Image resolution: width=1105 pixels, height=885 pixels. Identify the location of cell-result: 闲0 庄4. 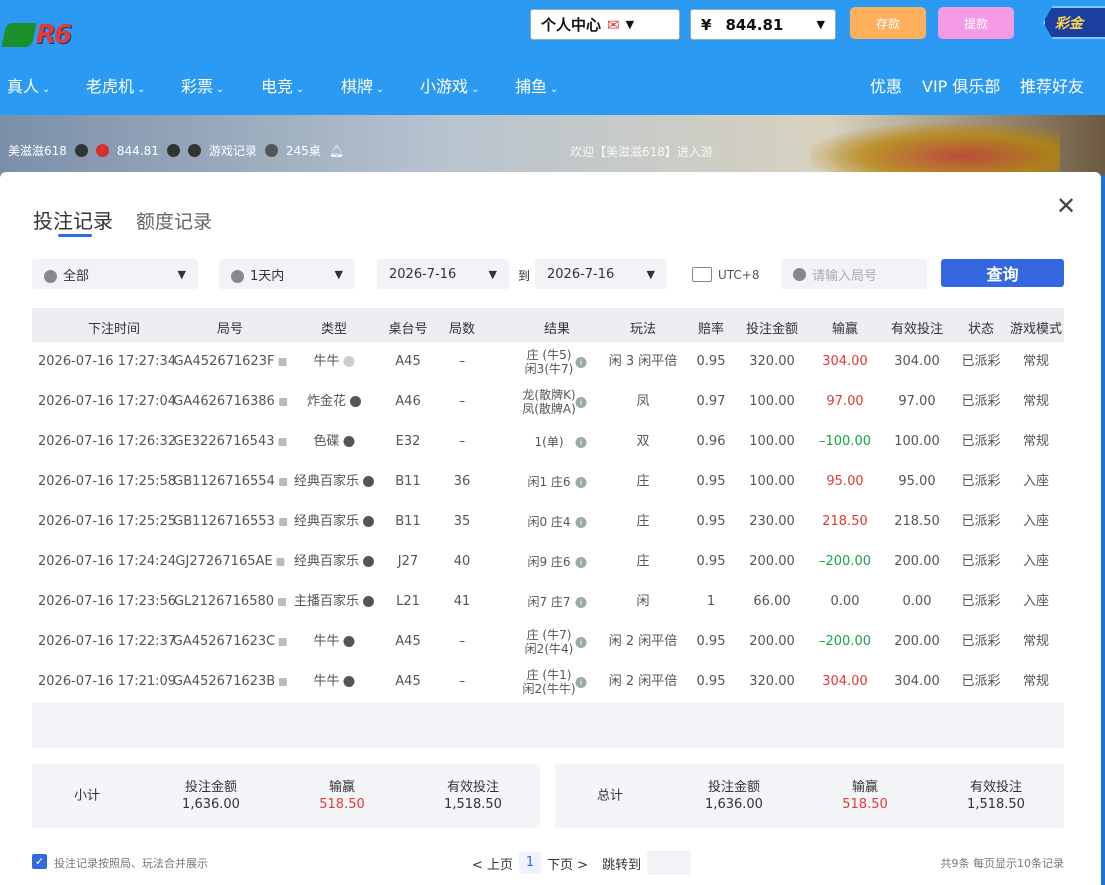
(548, 522).